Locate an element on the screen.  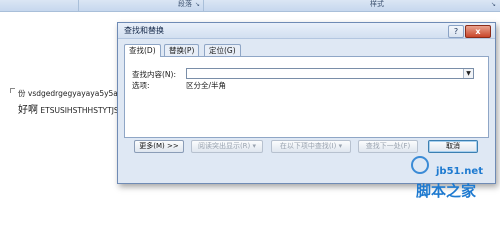
watermark-name: 脚本之家 is located at coordinates (446, 191).